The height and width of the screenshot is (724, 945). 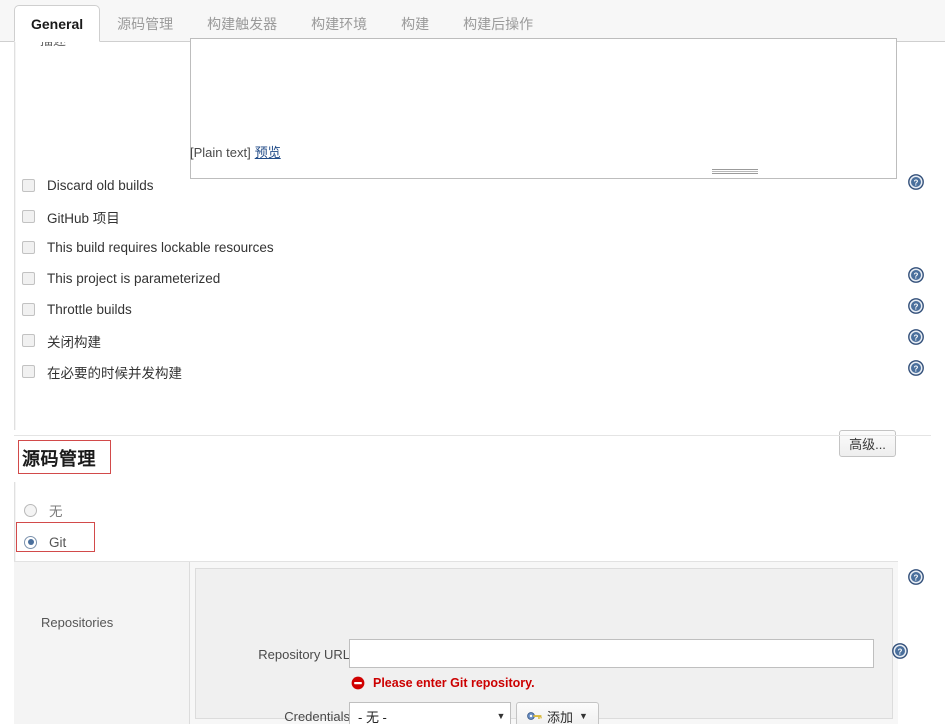 I want to click on config-tab-list: General 源码管理 构建触发器 构建环境 构建 构建后操作, so click(x=282, y=23).